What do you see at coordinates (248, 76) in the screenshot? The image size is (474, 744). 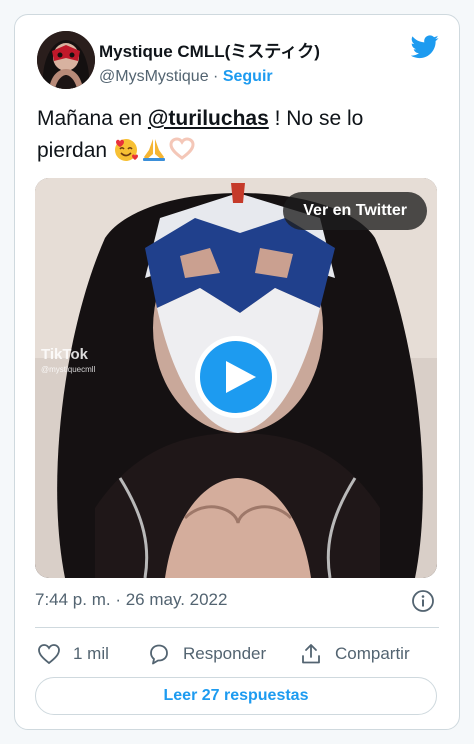 I see `follow-button: Seguir` at bounding box center [248, 76].